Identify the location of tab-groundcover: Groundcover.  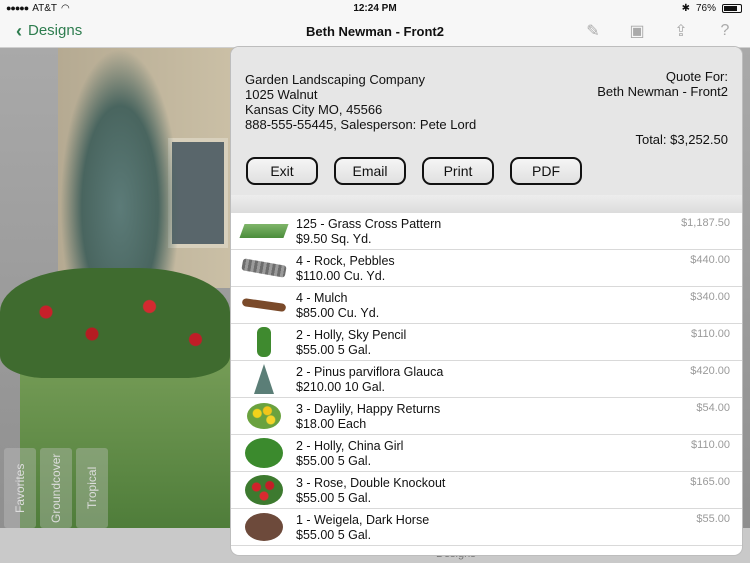
(56, 488).